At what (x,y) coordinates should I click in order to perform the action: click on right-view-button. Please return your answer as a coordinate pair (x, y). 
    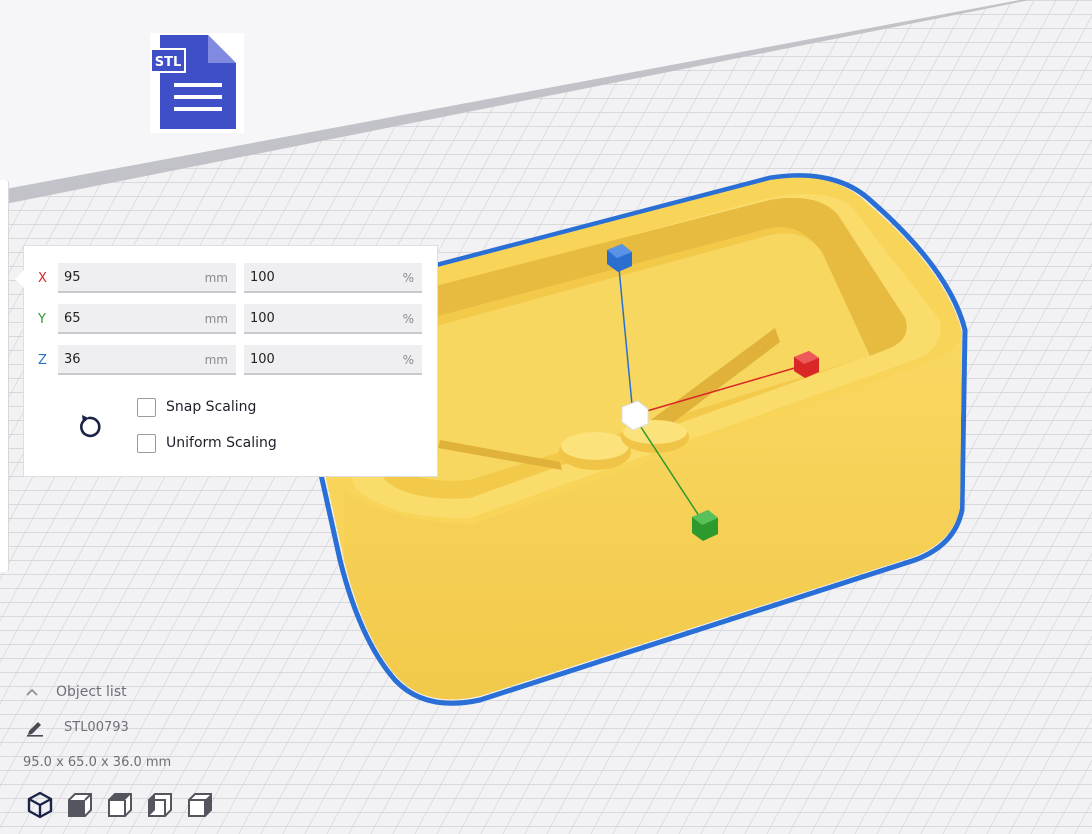
    Looking at the image, I should click on (200, 805).